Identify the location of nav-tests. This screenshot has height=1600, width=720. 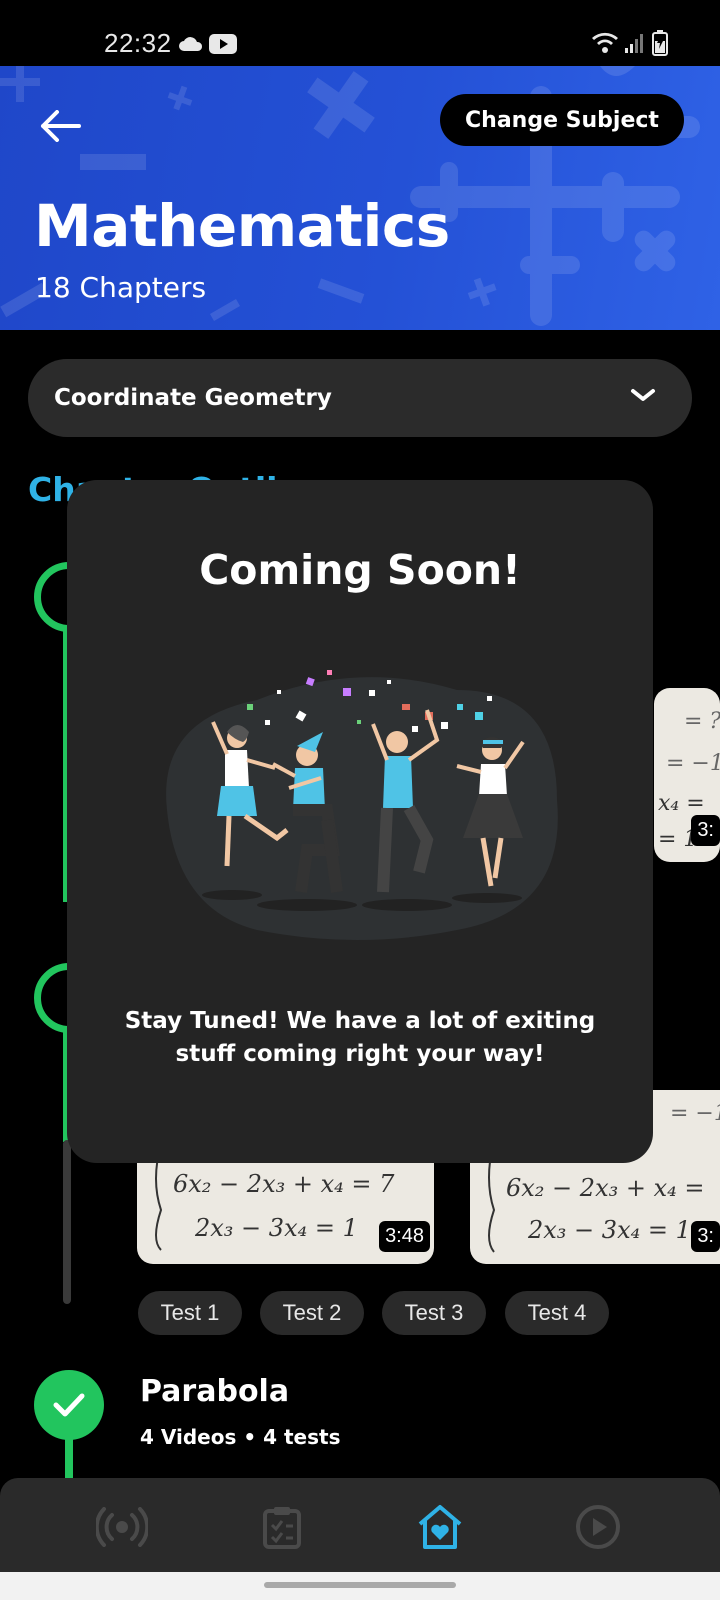
(282, 1527).